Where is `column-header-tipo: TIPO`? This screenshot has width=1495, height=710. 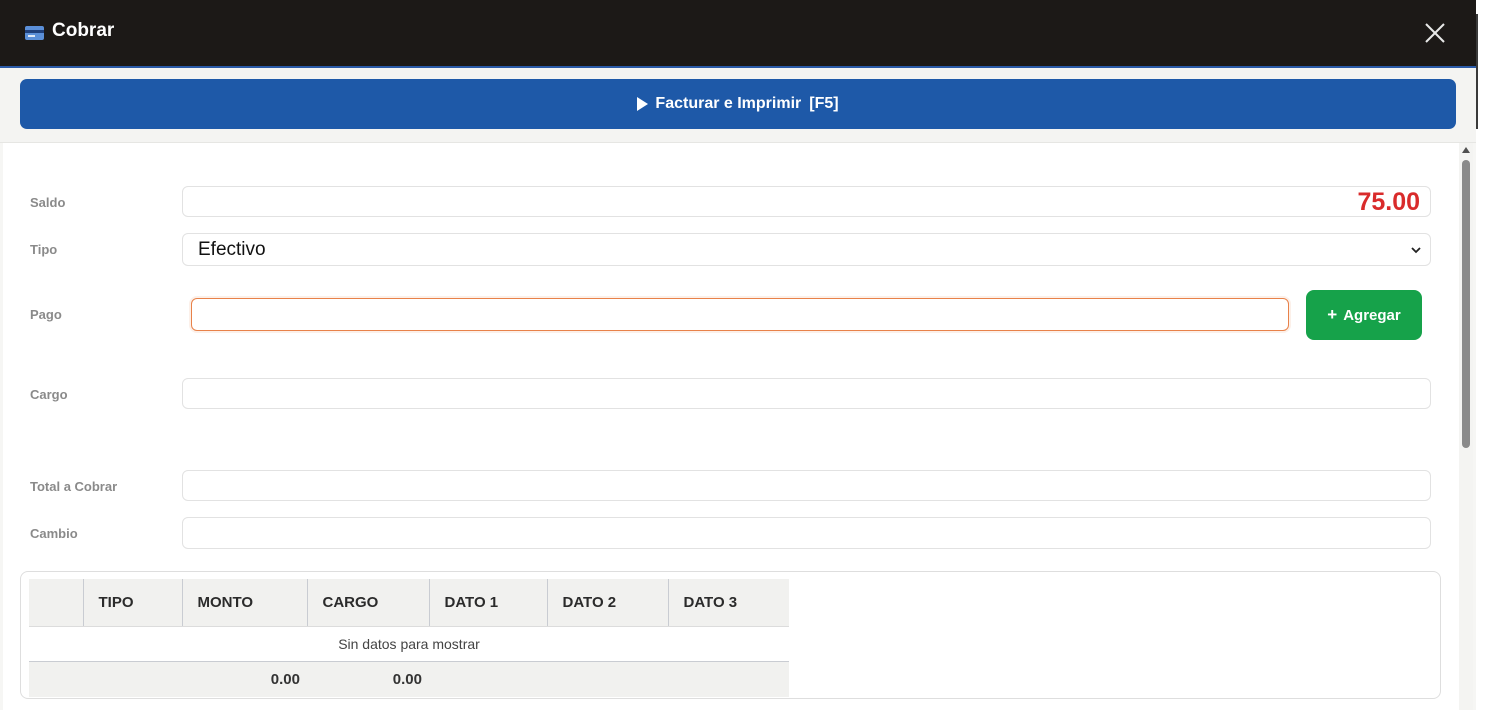
column-header-tipo: TIPO is located at coordinates (133, 603).